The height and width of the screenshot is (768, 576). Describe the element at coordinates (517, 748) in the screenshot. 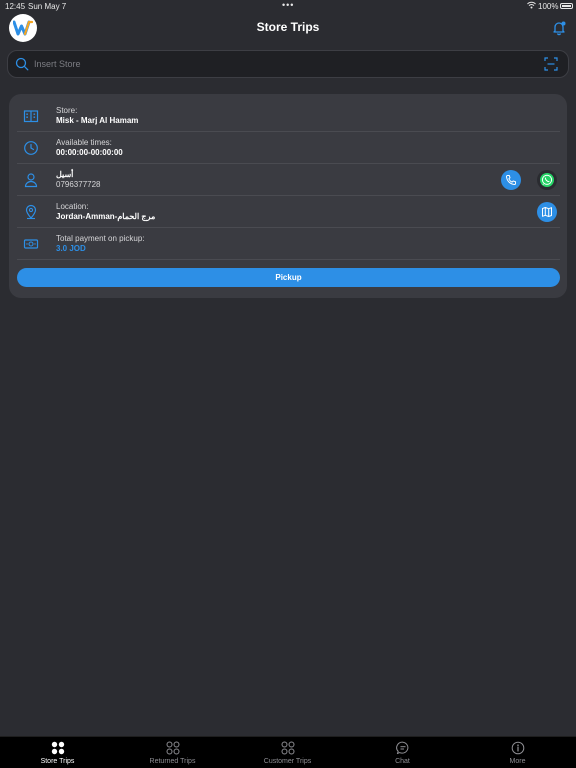

I see `more-icon` at that location.